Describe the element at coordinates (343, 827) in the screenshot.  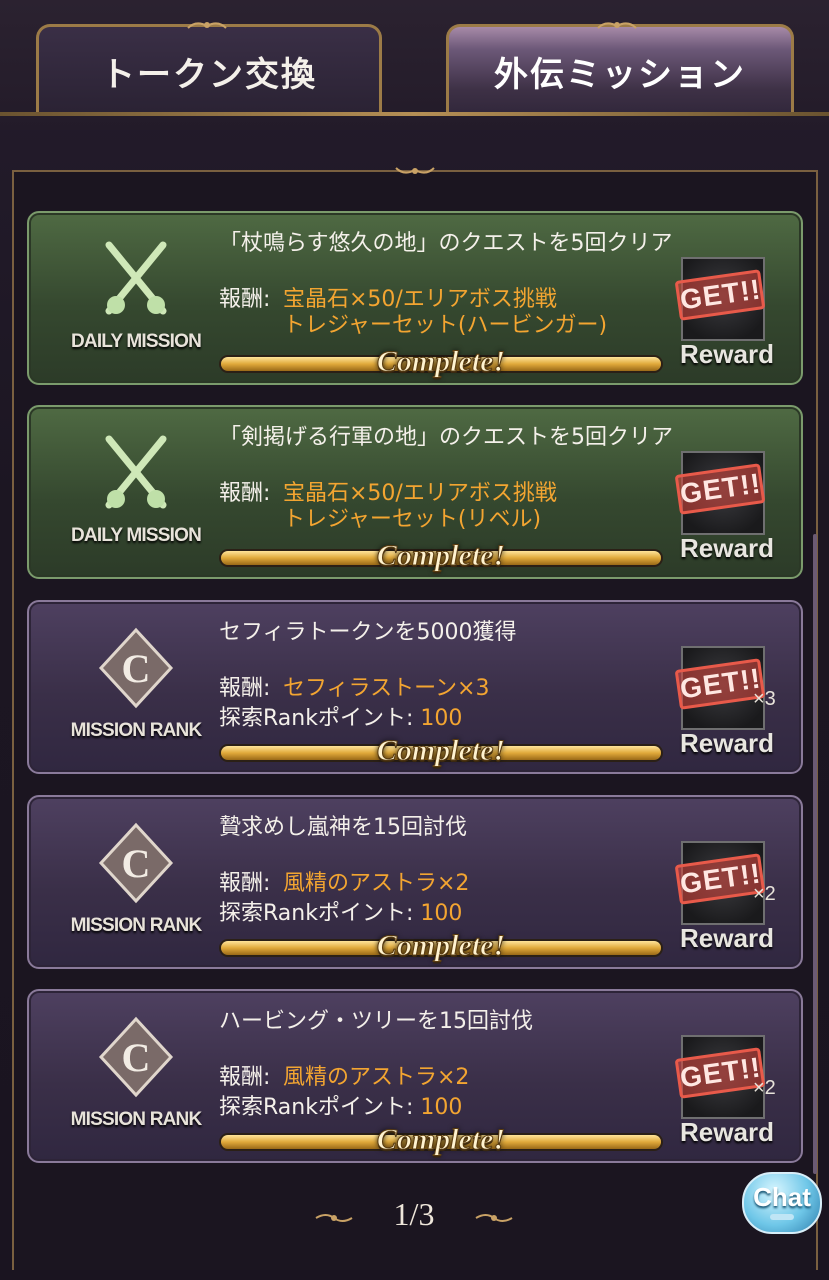
I see `mission-title: 贄求めし嵐神を15回討伐` at that location.